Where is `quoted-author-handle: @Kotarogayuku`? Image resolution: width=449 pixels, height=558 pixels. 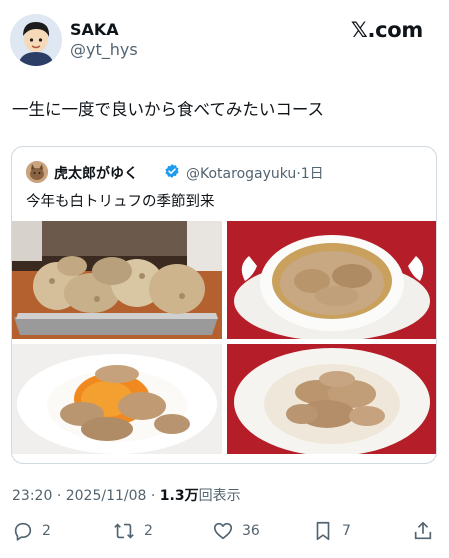 quoted-author-handle: @Kotarogayuku is located at coordinates (241, 174).